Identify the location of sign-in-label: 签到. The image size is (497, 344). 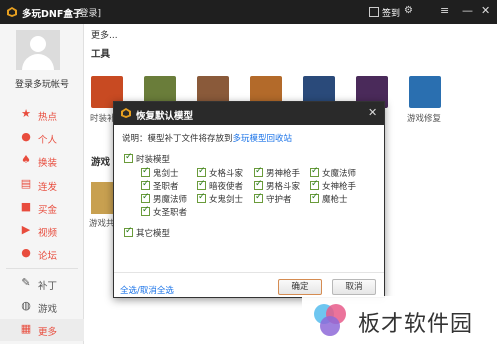
(391, 12).